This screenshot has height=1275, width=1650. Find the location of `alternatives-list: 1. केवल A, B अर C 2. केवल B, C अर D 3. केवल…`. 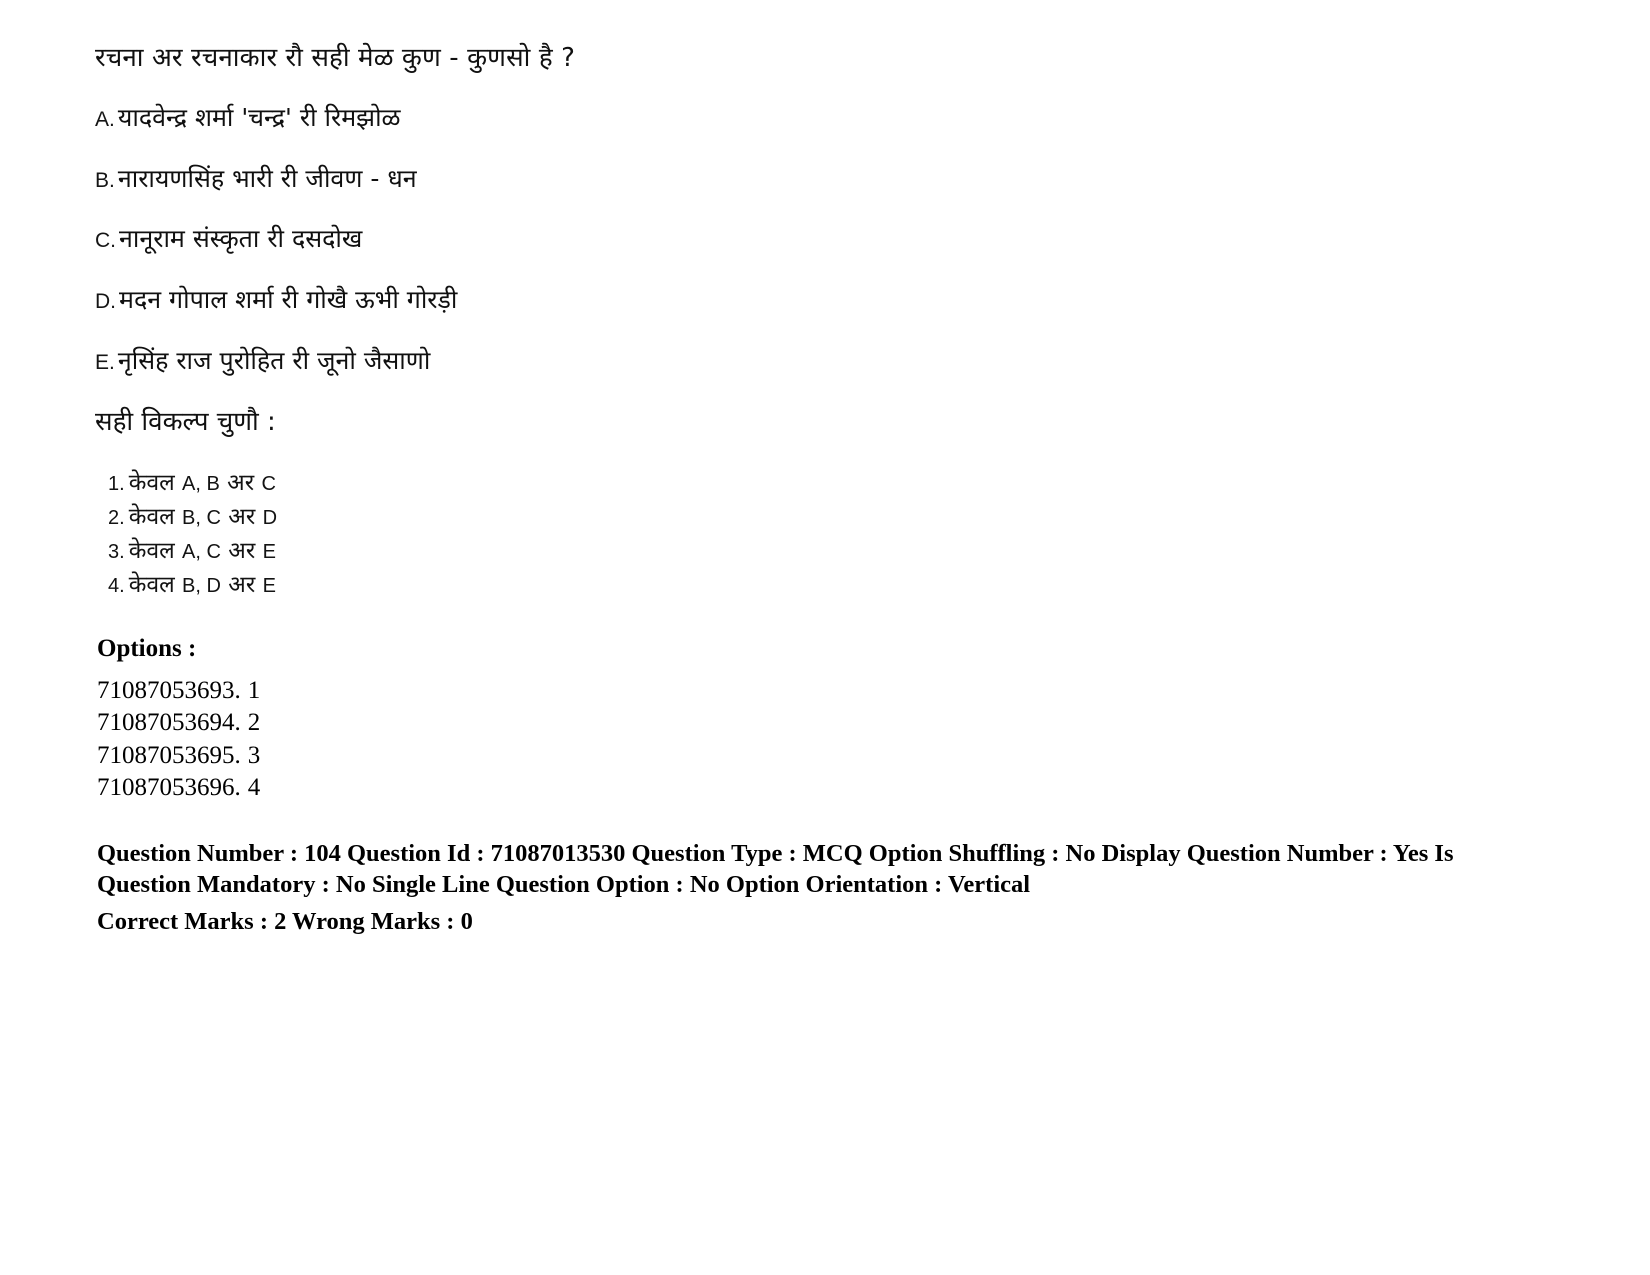

alternatives-list: 1. केवल A, B अर C 2. केवल B, C अर D 3. केवल… is located at coordinates (801, 534).